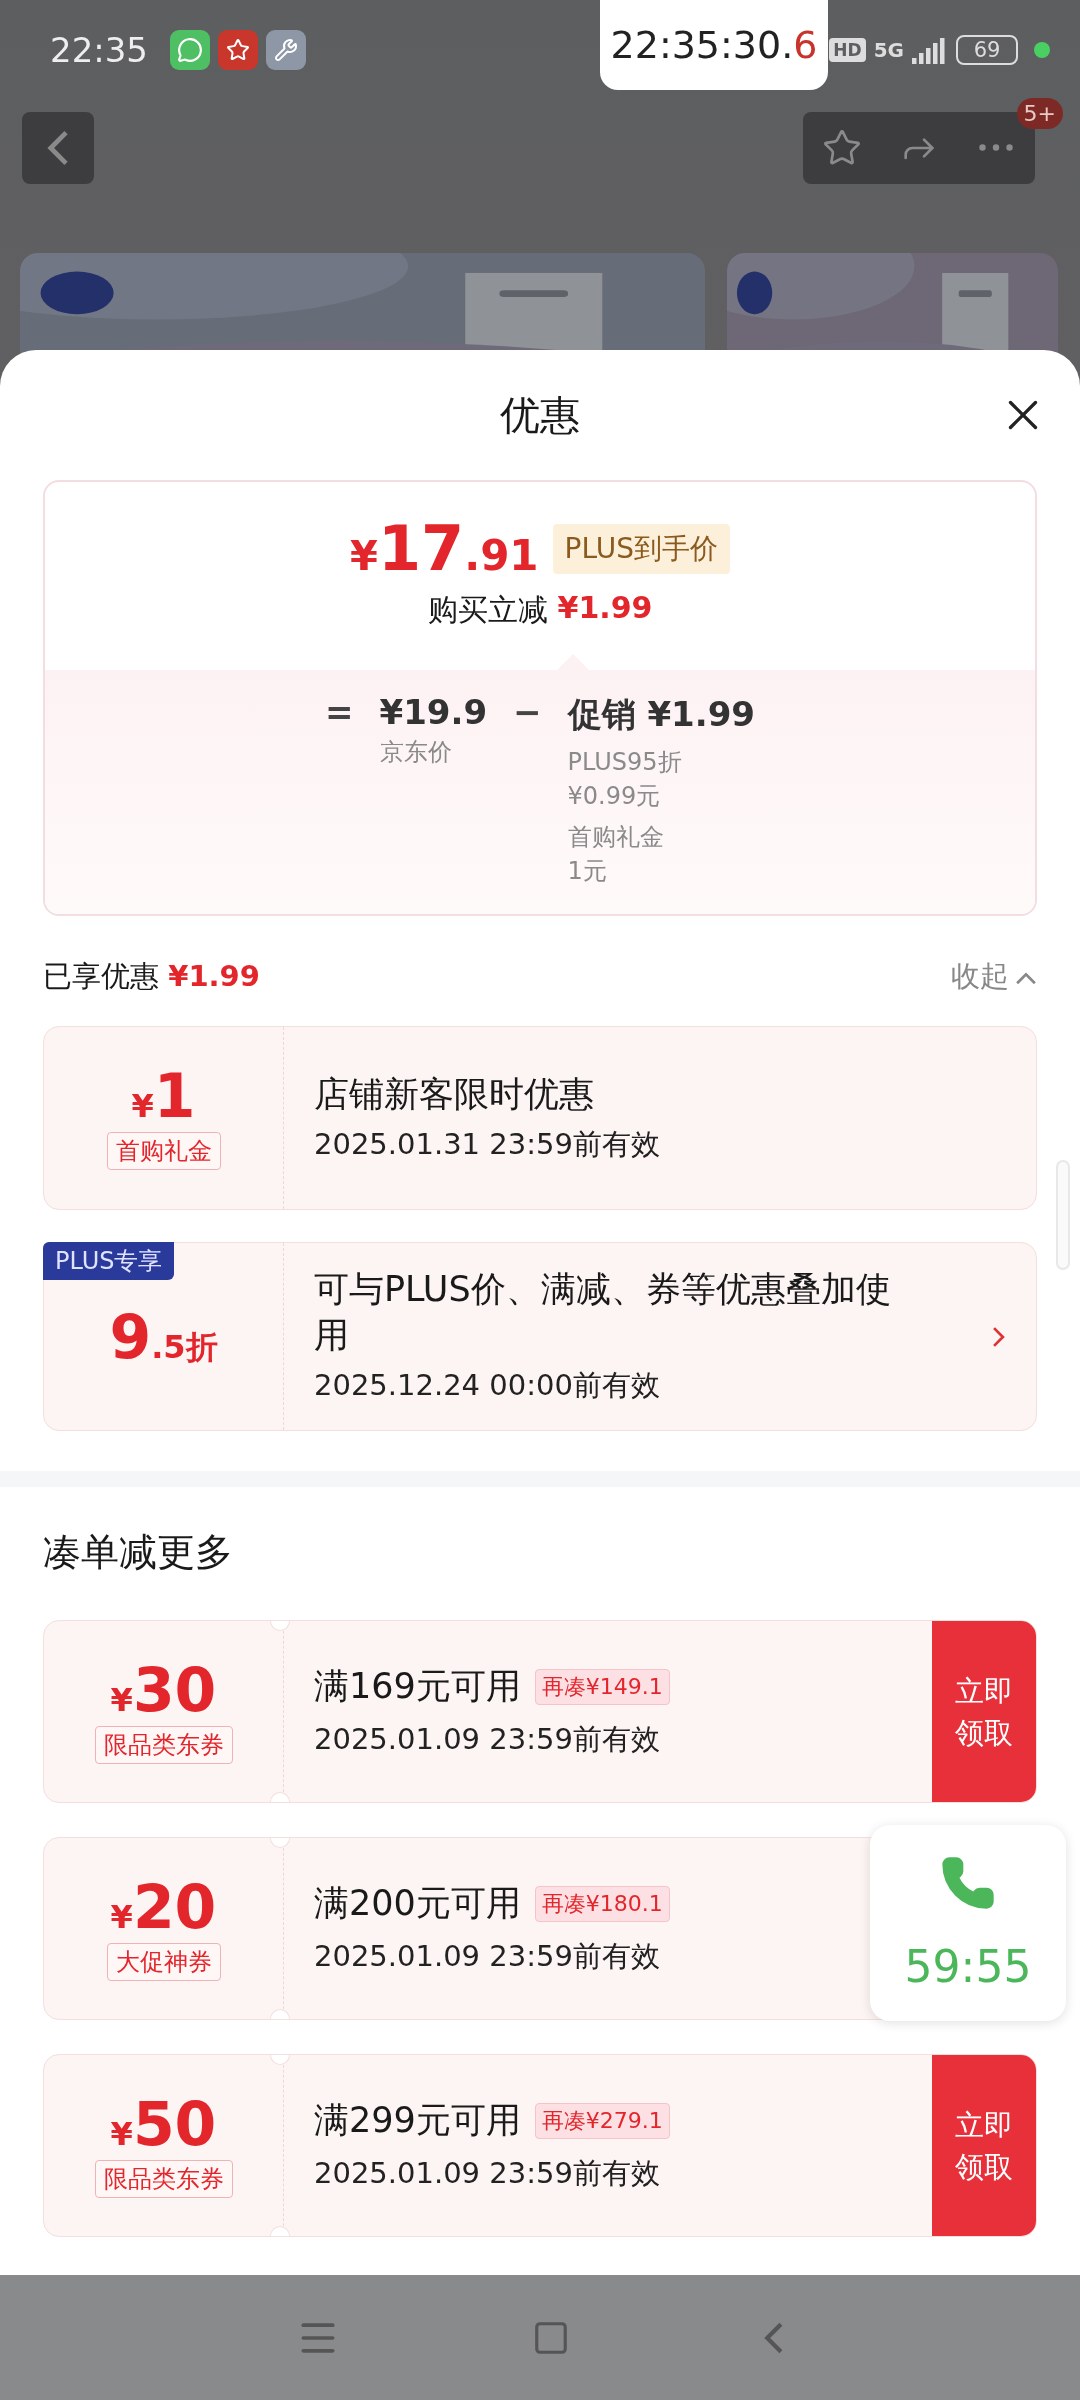 The image size is (1080, 2400). I want to click on applied-amount: ¥1.99, so click(214, 976).